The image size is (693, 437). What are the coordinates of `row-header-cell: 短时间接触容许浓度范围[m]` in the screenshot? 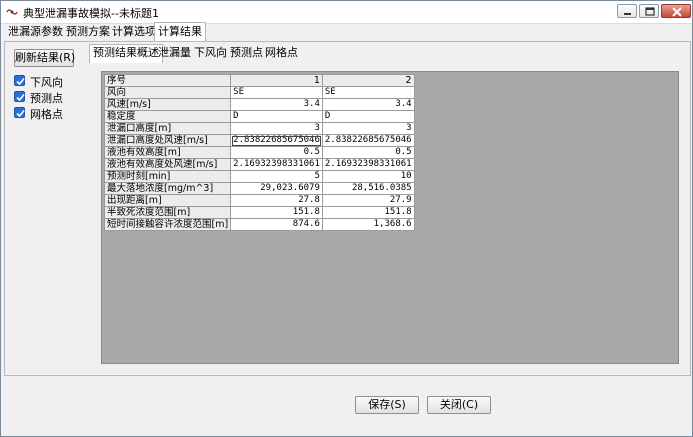 It's located at (167, 224).